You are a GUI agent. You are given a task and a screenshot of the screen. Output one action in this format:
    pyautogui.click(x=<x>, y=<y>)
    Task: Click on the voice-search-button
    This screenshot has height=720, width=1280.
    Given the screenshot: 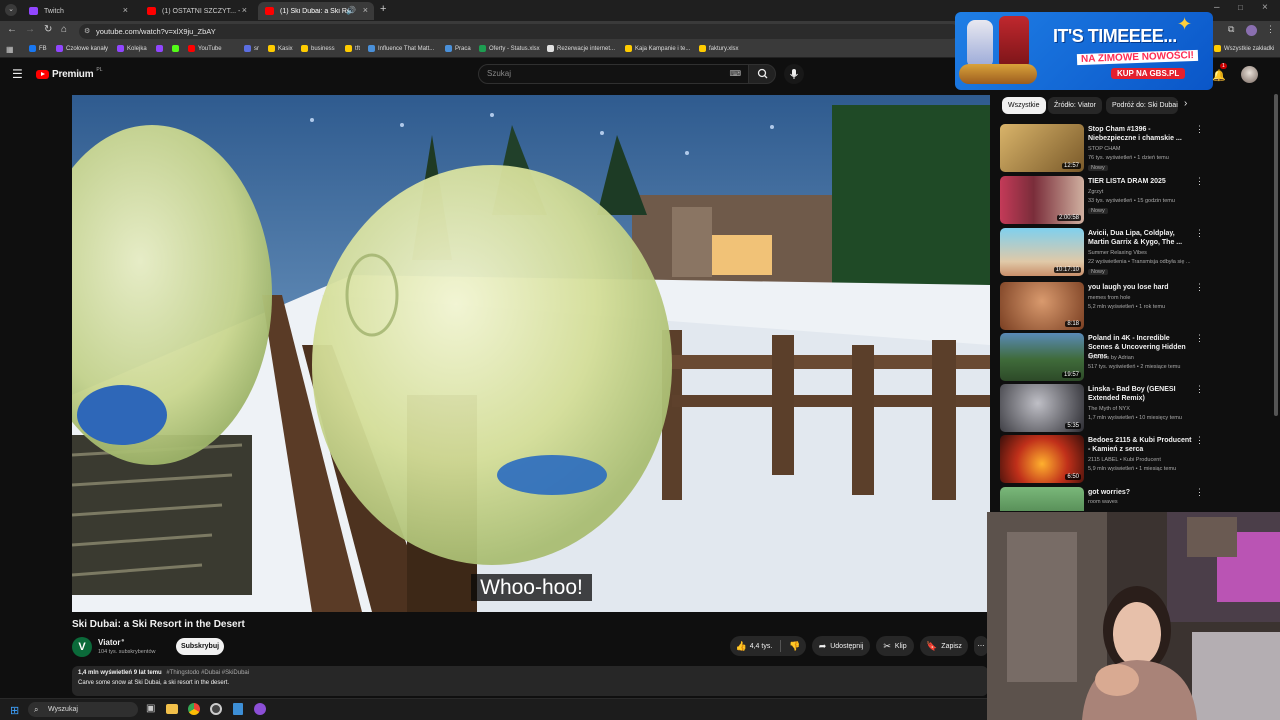 What is the action you would take?
    pyautogui.click(x=794, y=74)
    